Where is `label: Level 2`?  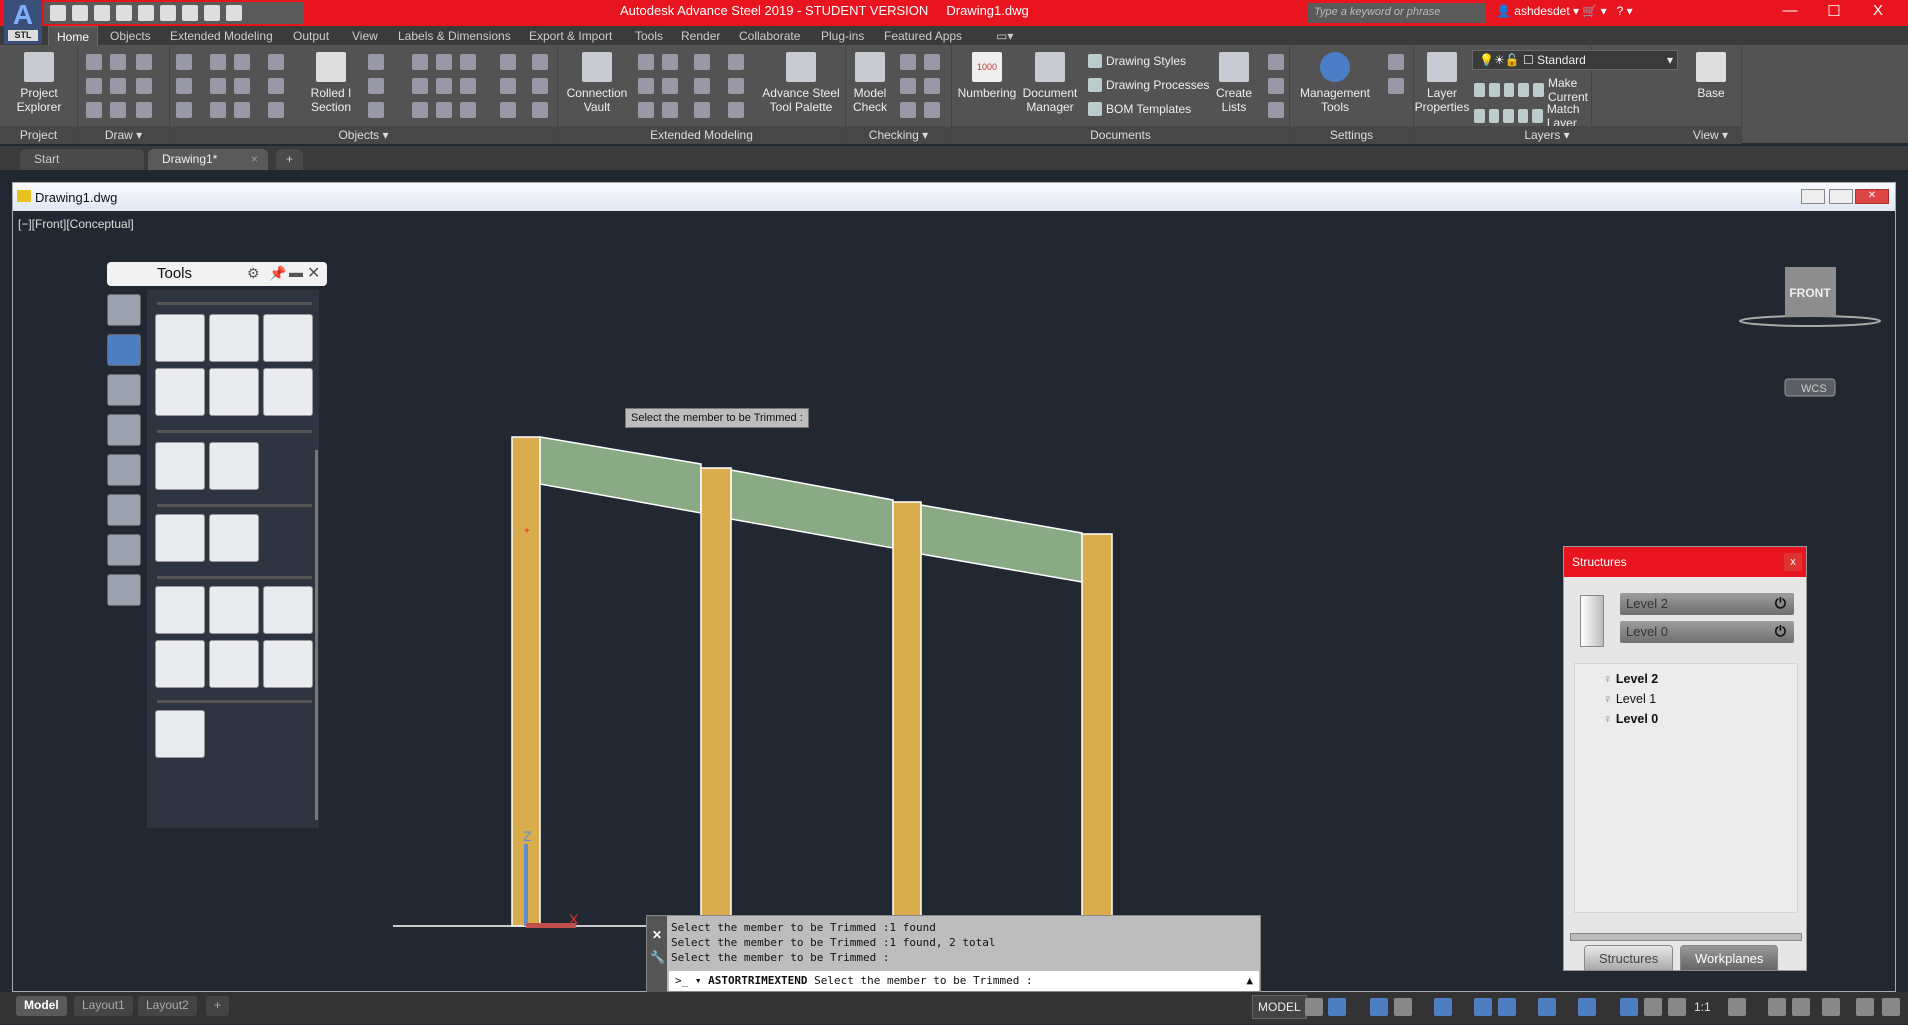
label: Level 2 is located at coordinates (1637, 679).